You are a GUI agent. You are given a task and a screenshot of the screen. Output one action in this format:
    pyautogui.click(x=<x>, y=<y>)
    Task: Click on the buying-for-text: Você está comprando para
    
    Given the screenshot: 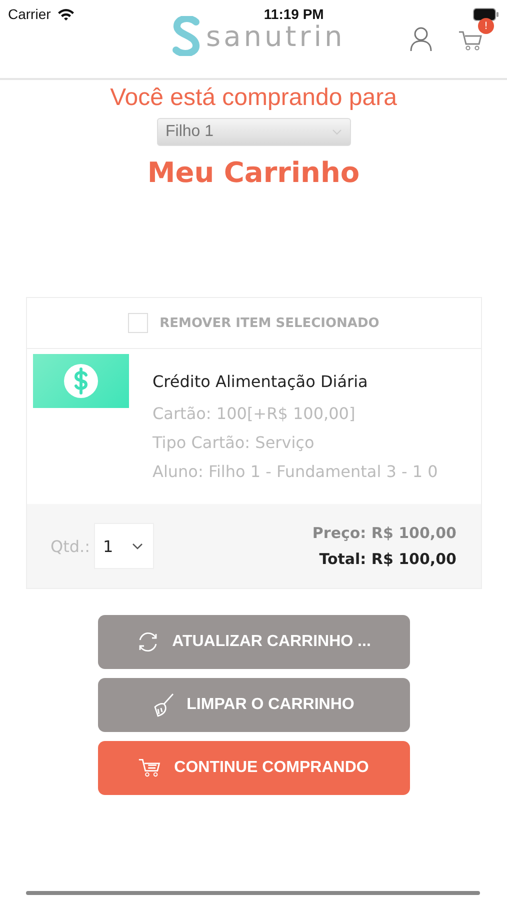 What is the action you would take?
    pyautogui.click(x=253, y=98)
    